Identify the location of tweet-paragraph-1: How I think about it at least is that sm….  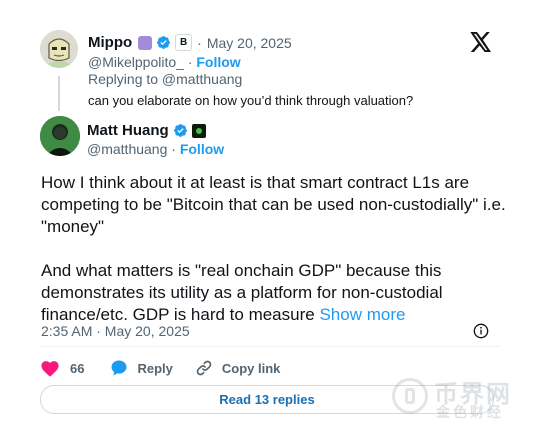
(273, 204).